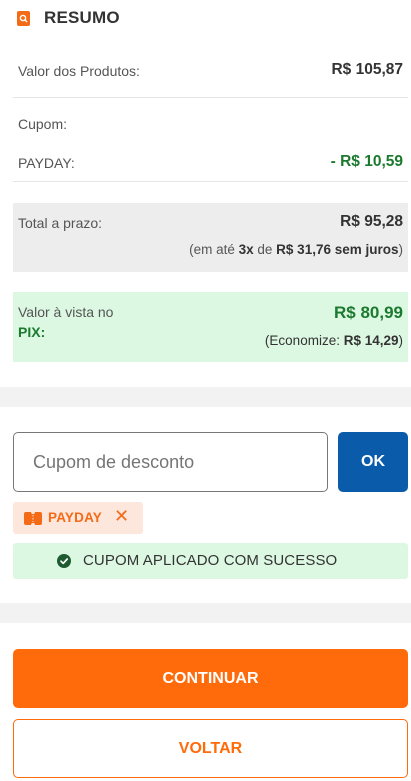  What do you see at coordinates (43, 124) in the screenshot?
I see `coupon-label: Cupom:` at bounding box center [43, 124].